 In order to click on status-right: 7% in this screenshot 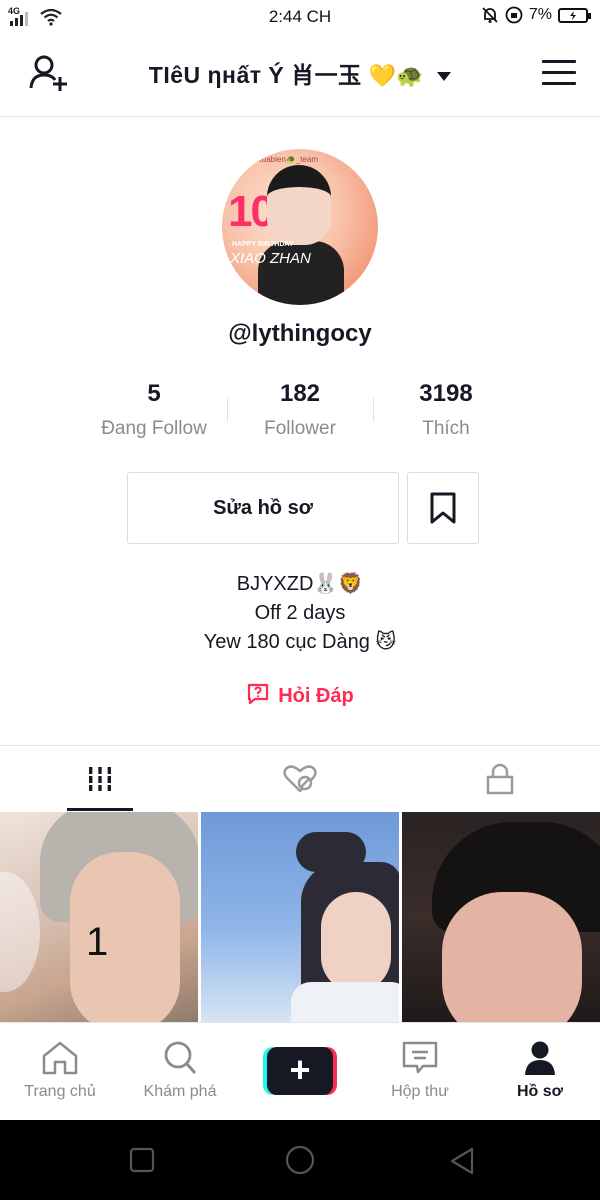, I will do `click(536, 15)`.